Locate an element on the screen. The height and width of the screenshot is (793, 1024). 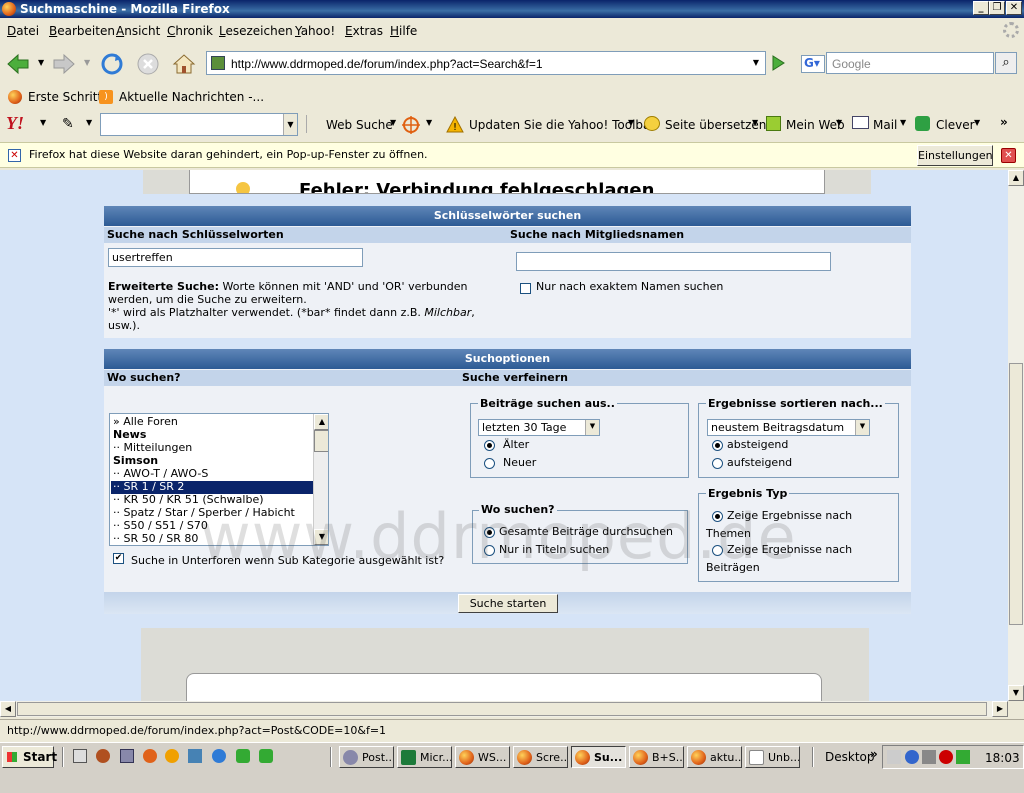
sort-select: neustem Beitragsdatum ▼ is located at coordinates (788, 427).